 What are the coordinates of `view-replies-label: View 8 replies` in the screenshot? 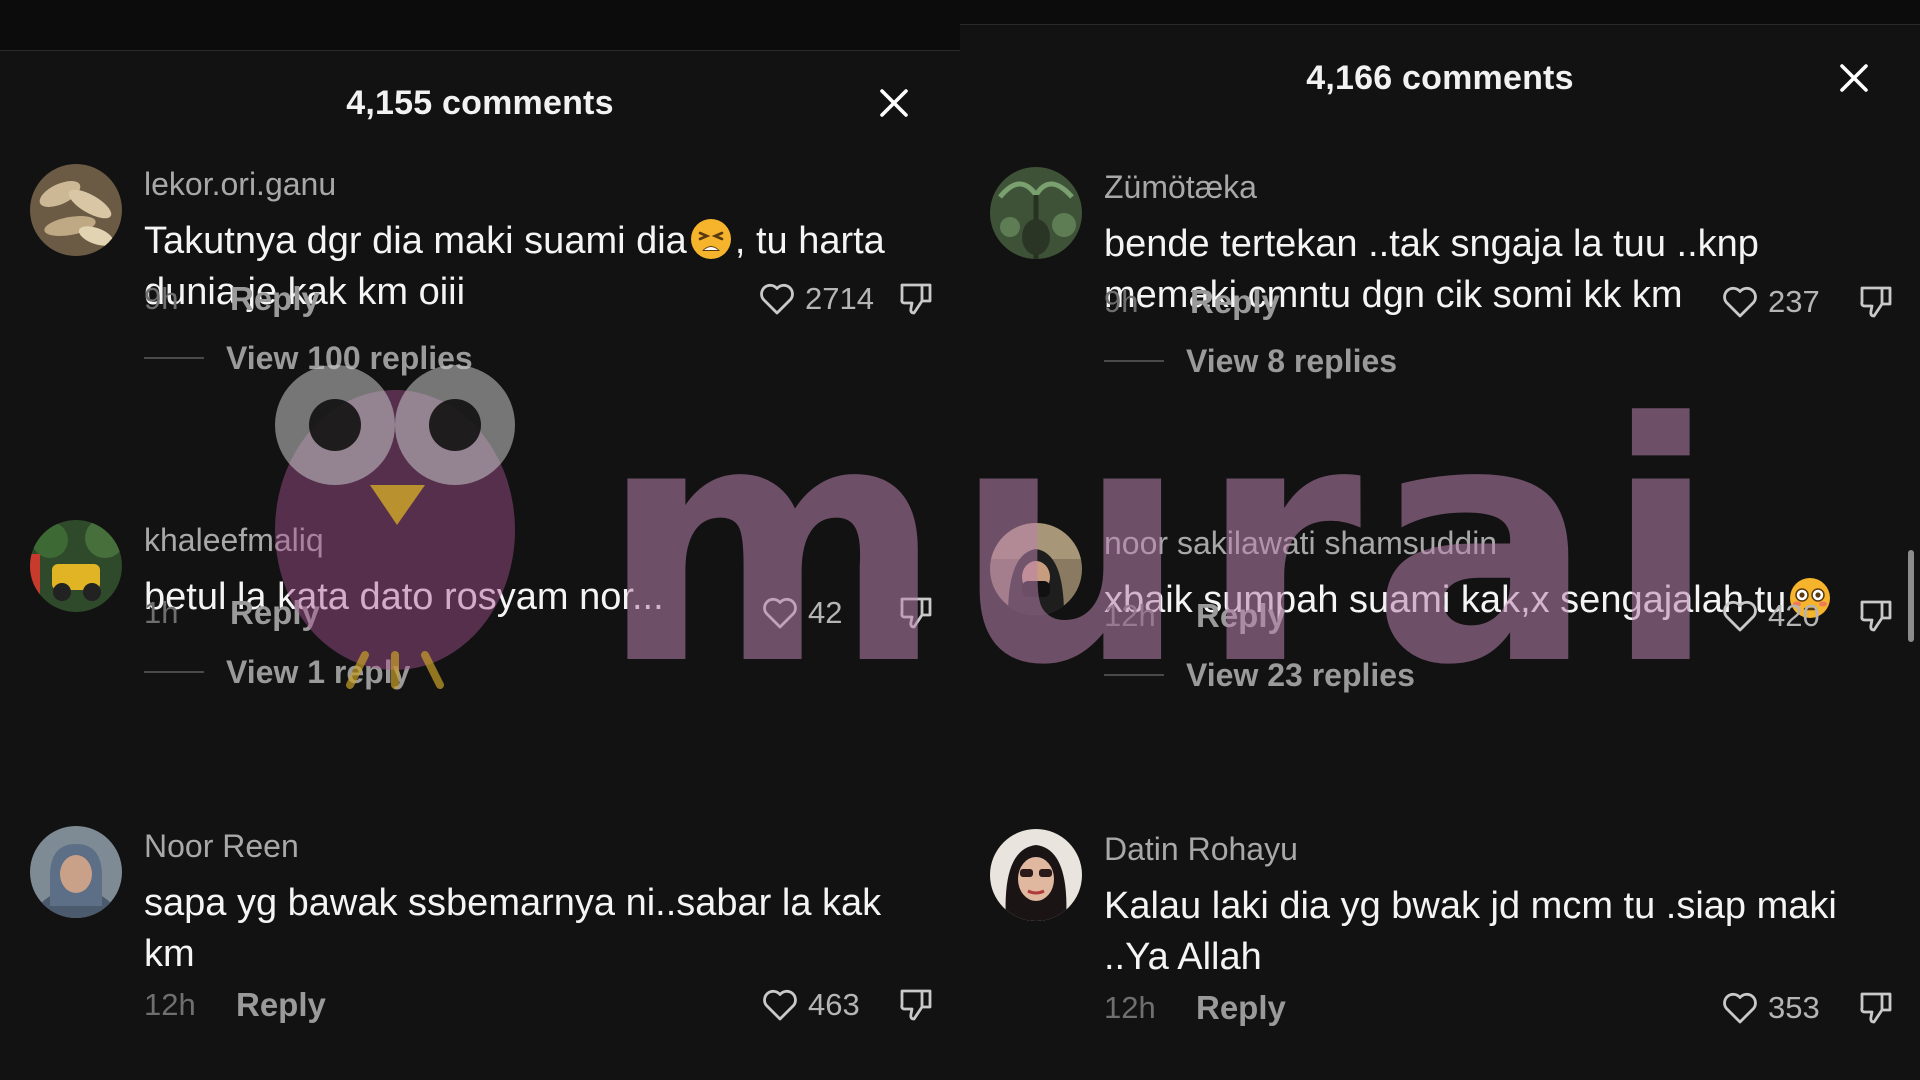 It's located at (1292, 360).